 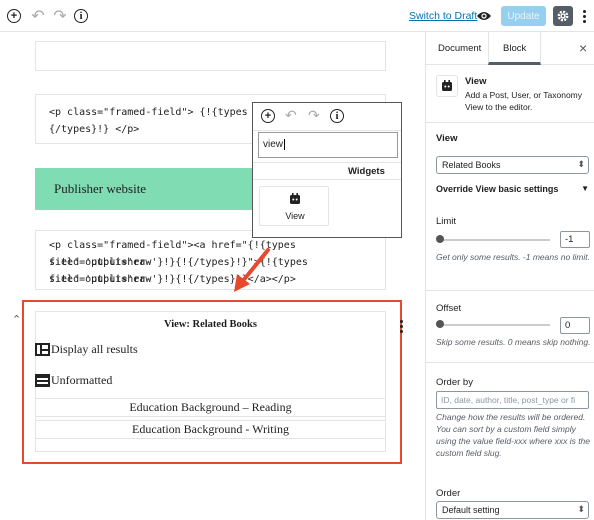 What do you see at coordinates (94, 129) in the screenshot?
I see `code-line: {/types}!} </p>` at bounding box center [94, 129].